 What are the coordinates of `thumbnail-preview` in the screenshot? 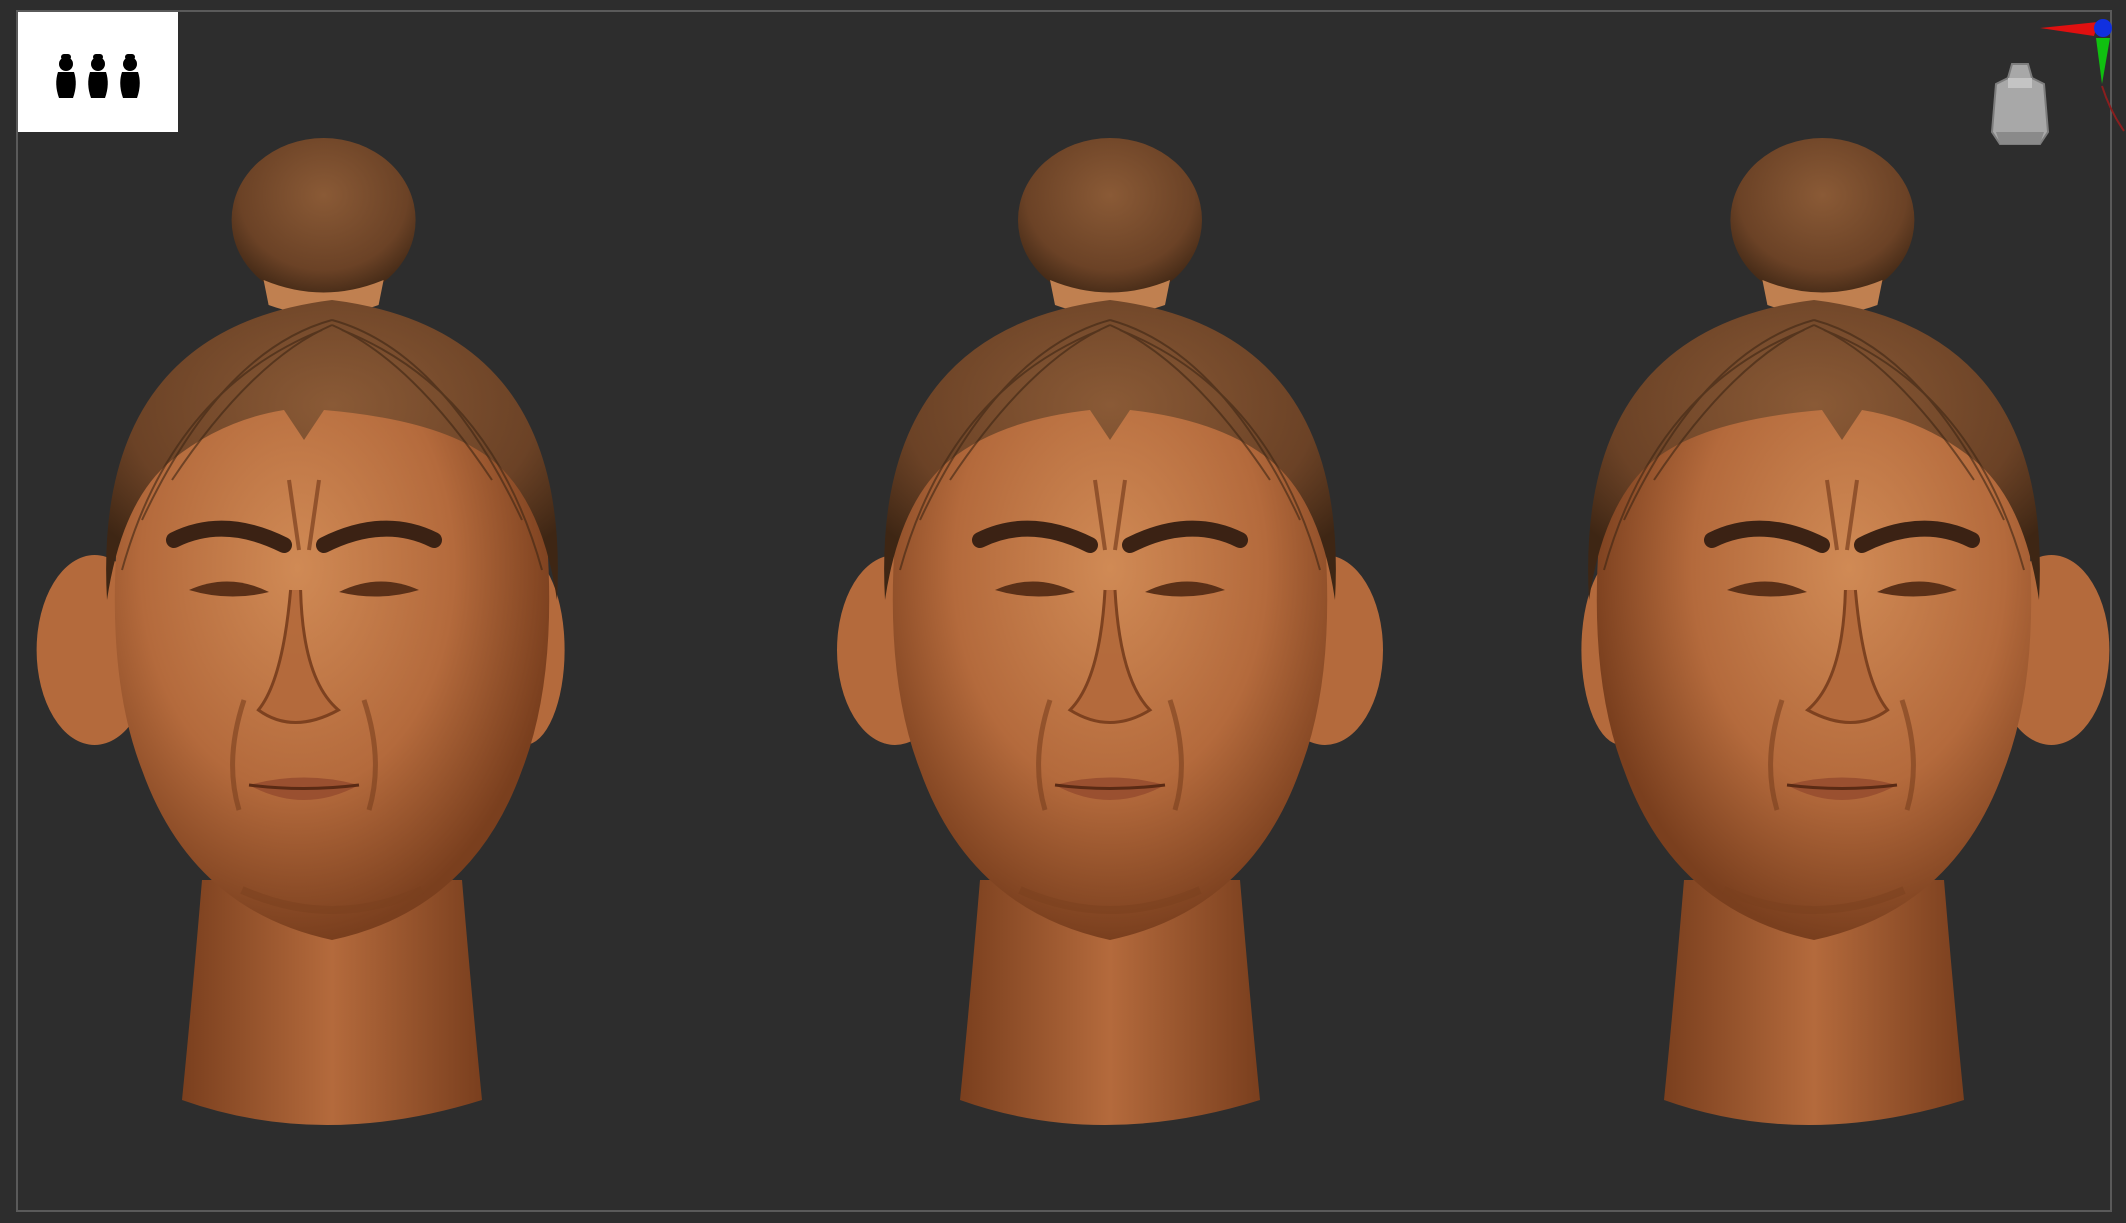 It's located at (98, 72).